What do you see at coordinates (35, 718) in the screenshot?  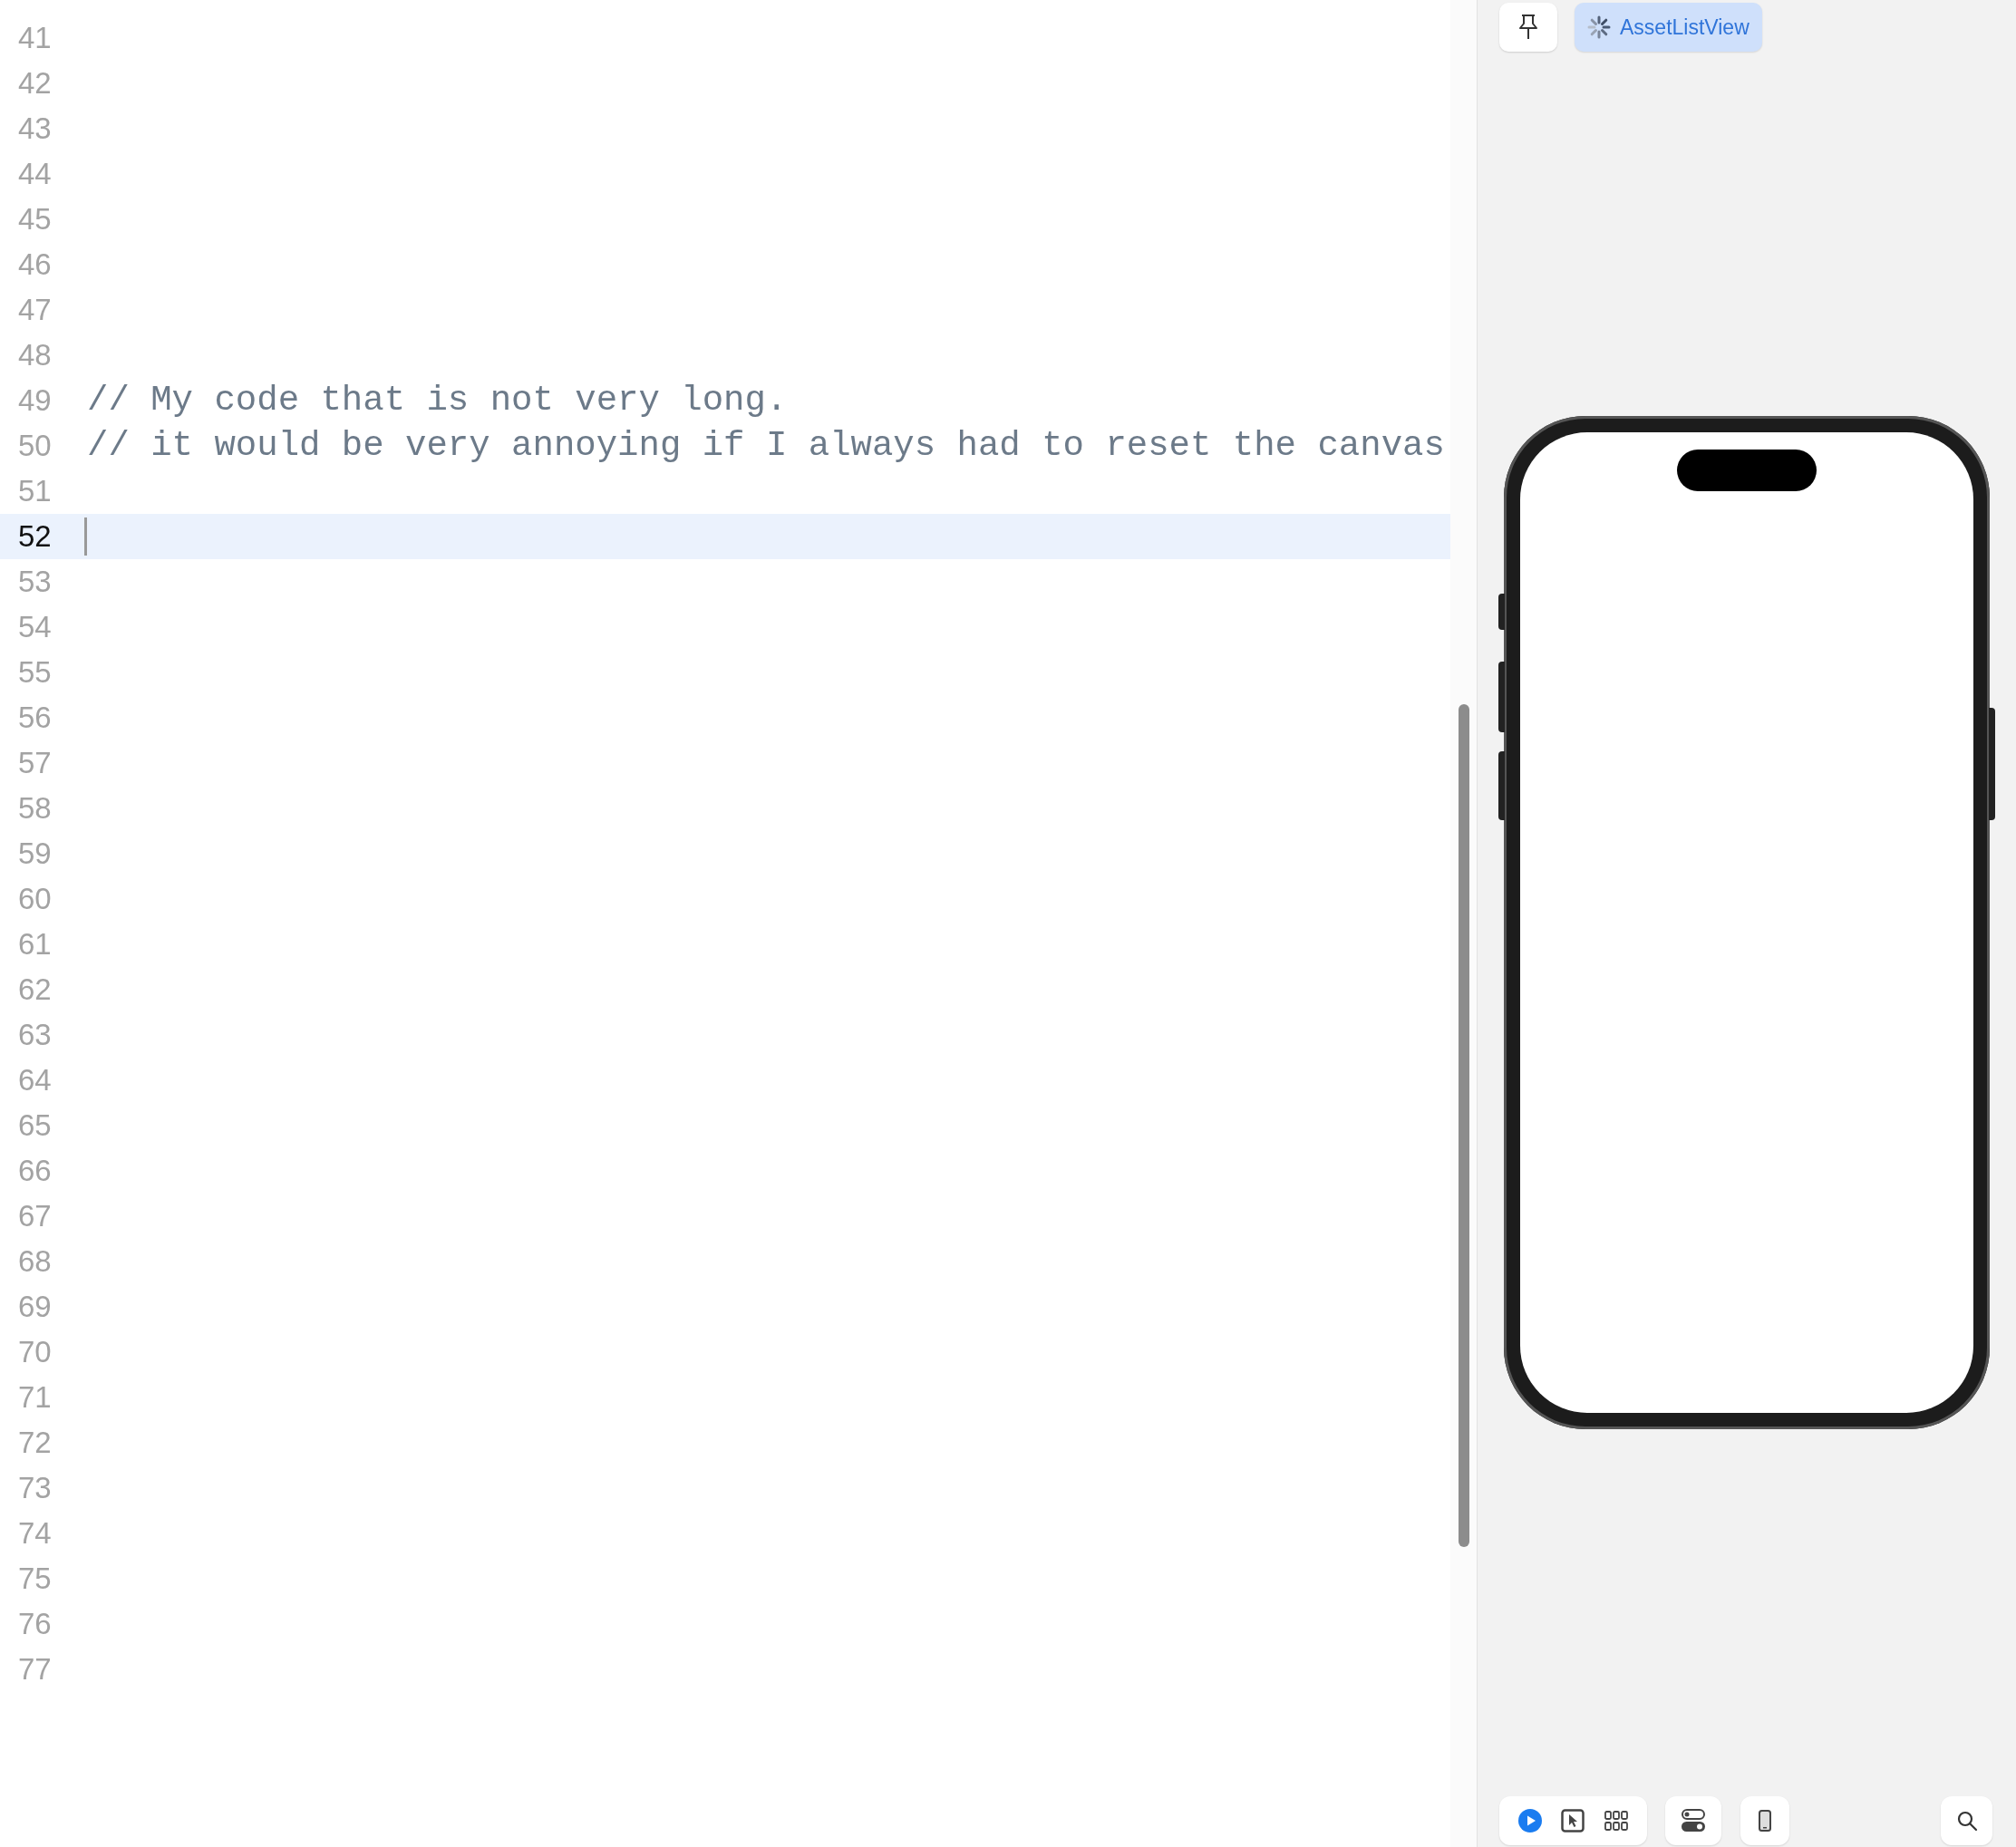 I see `line-number: 56` at bounding box center [35, 718].